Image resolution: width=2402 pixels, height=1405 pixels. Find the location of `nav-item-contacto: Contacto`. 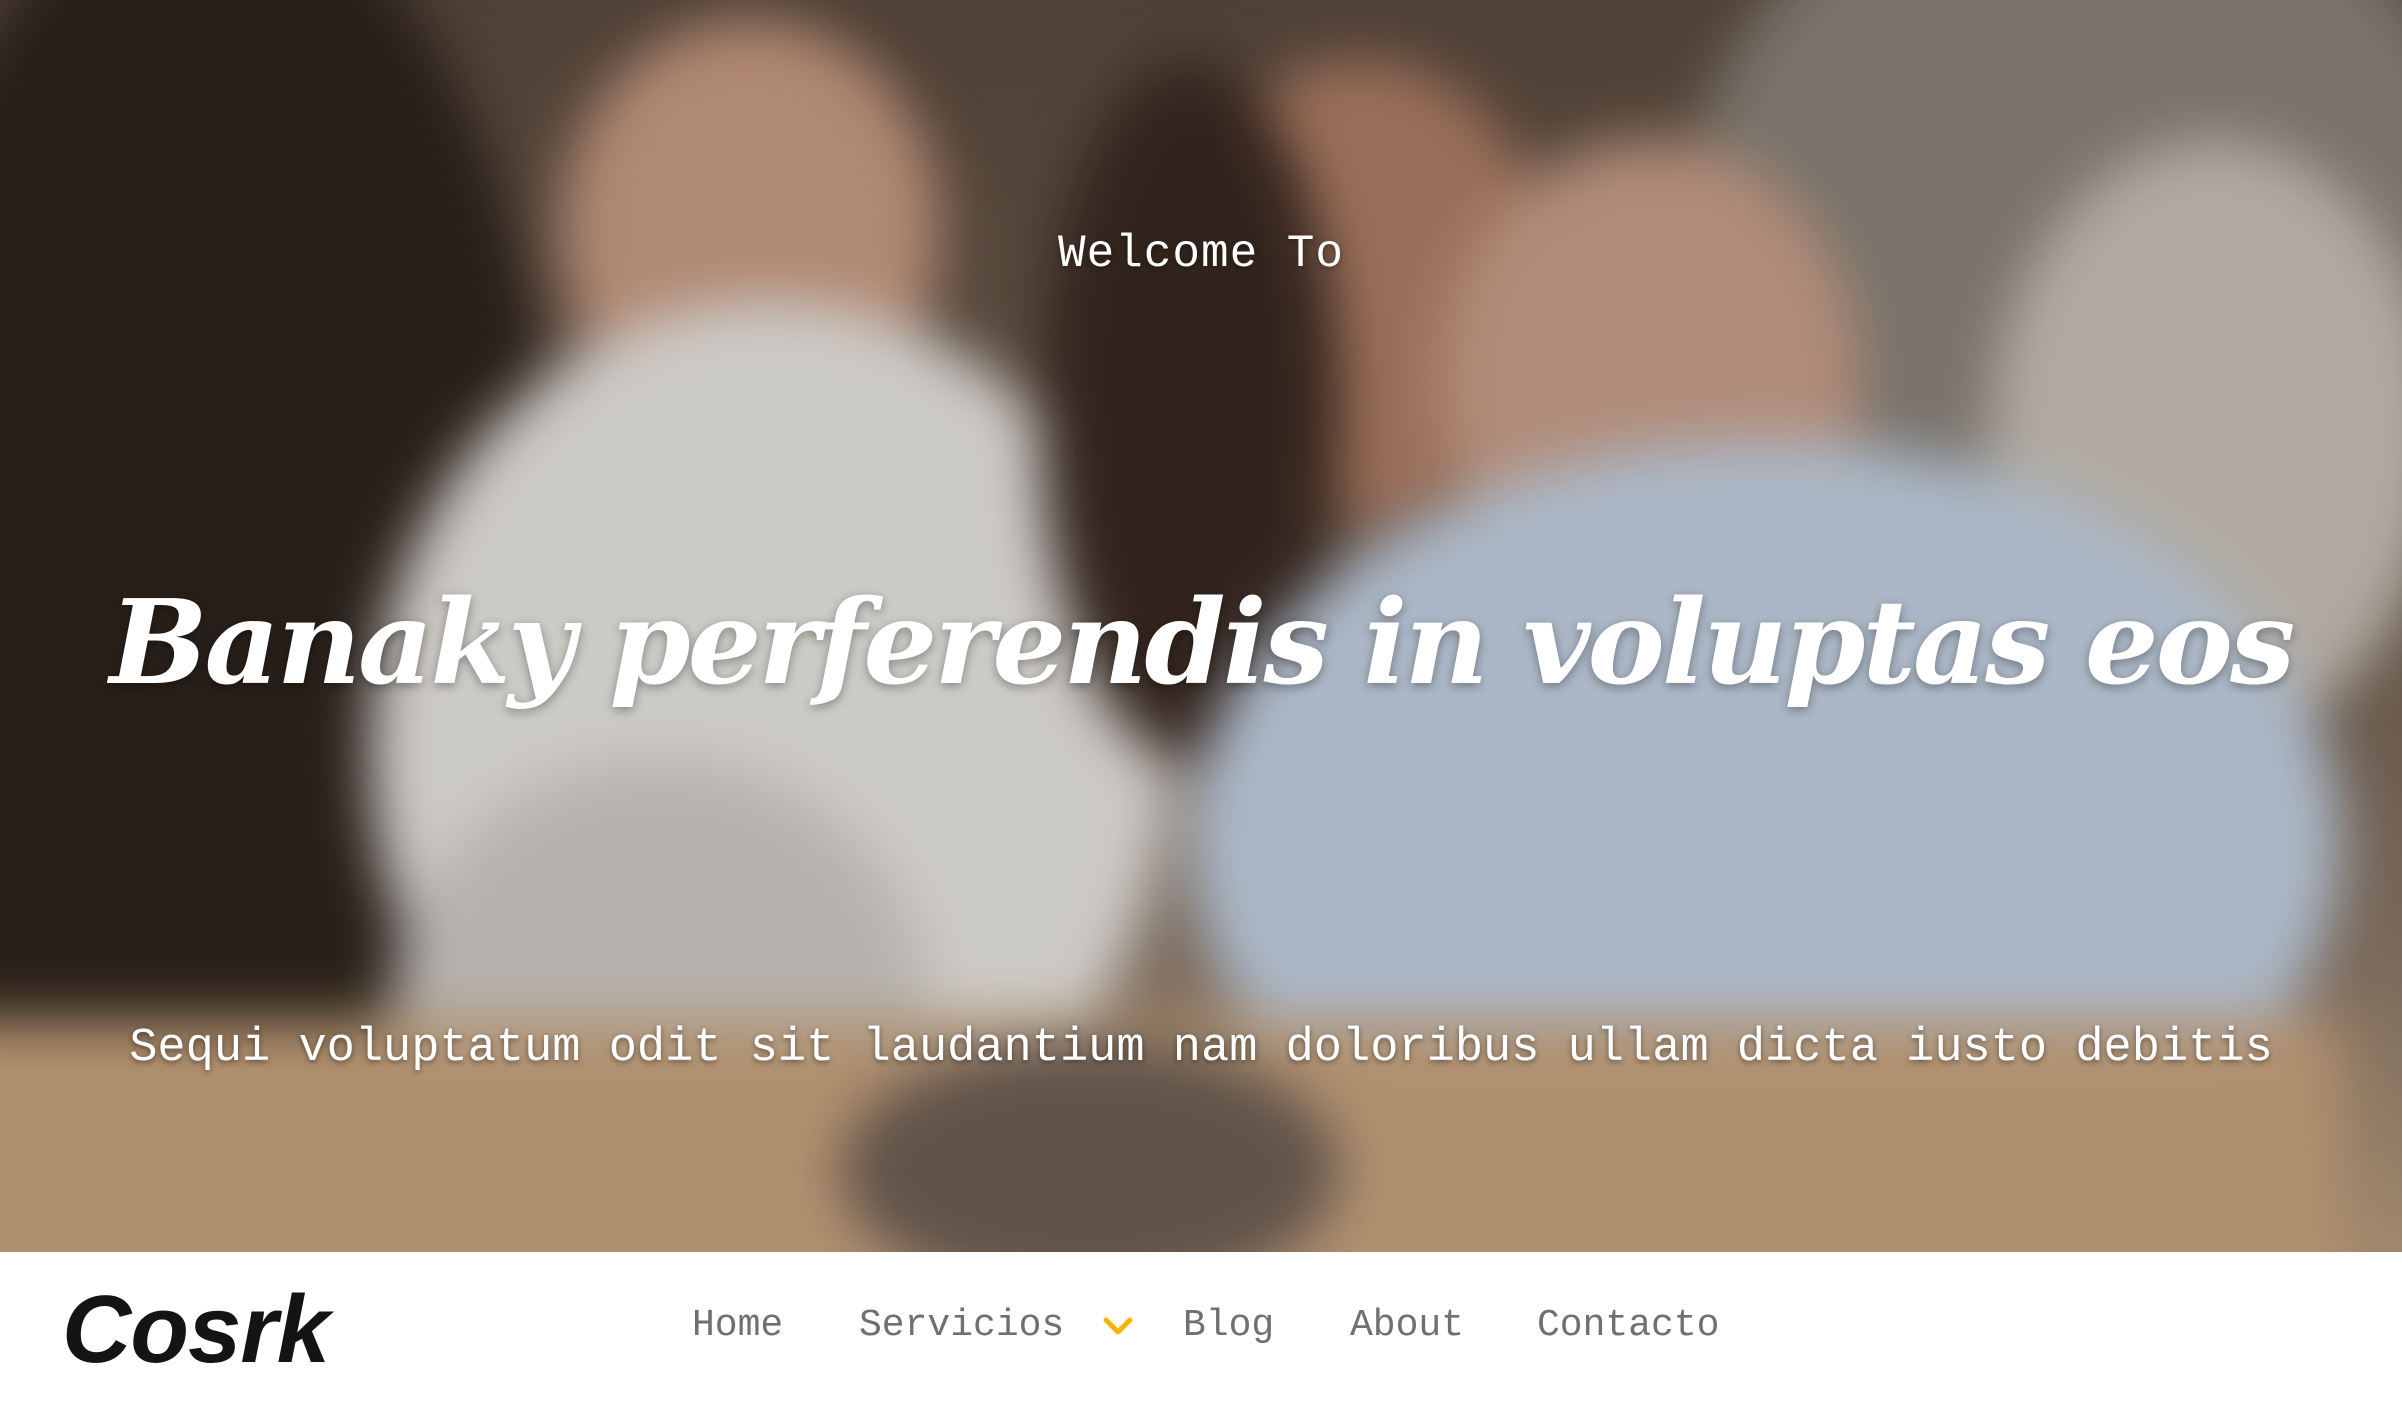

nav-item-contacto: Contacto is located at coordinates (1628, 1326).